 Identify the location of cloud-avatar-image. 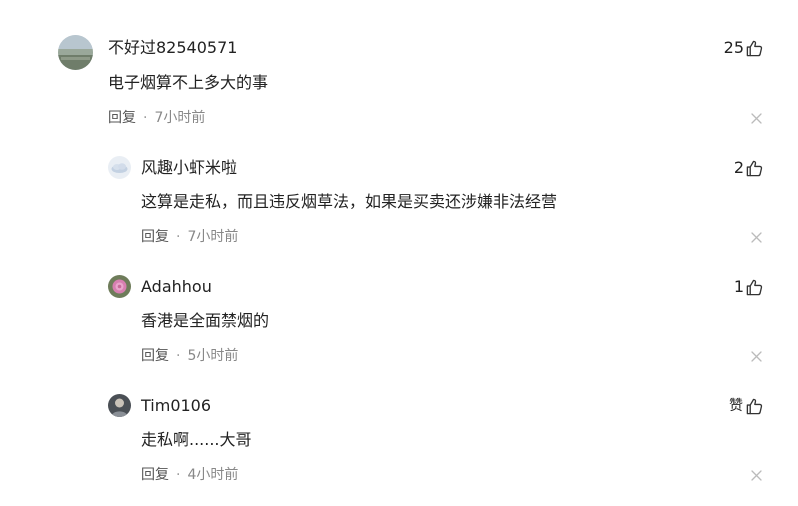
(119, 167).